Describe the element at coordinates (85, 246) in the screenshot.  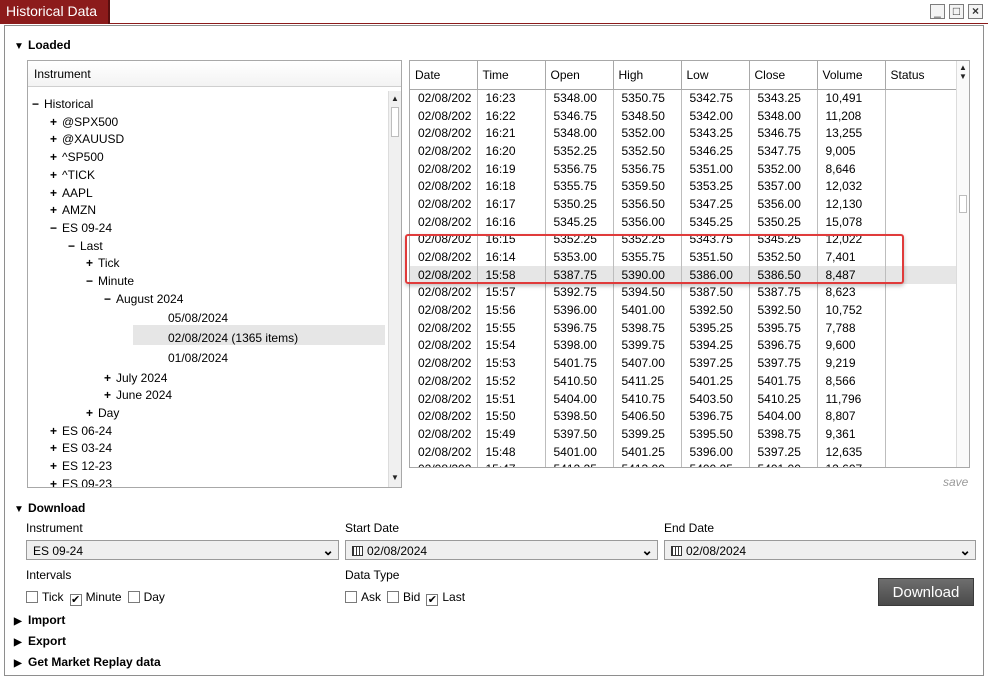
I see `tree-item: − Last` at that location.